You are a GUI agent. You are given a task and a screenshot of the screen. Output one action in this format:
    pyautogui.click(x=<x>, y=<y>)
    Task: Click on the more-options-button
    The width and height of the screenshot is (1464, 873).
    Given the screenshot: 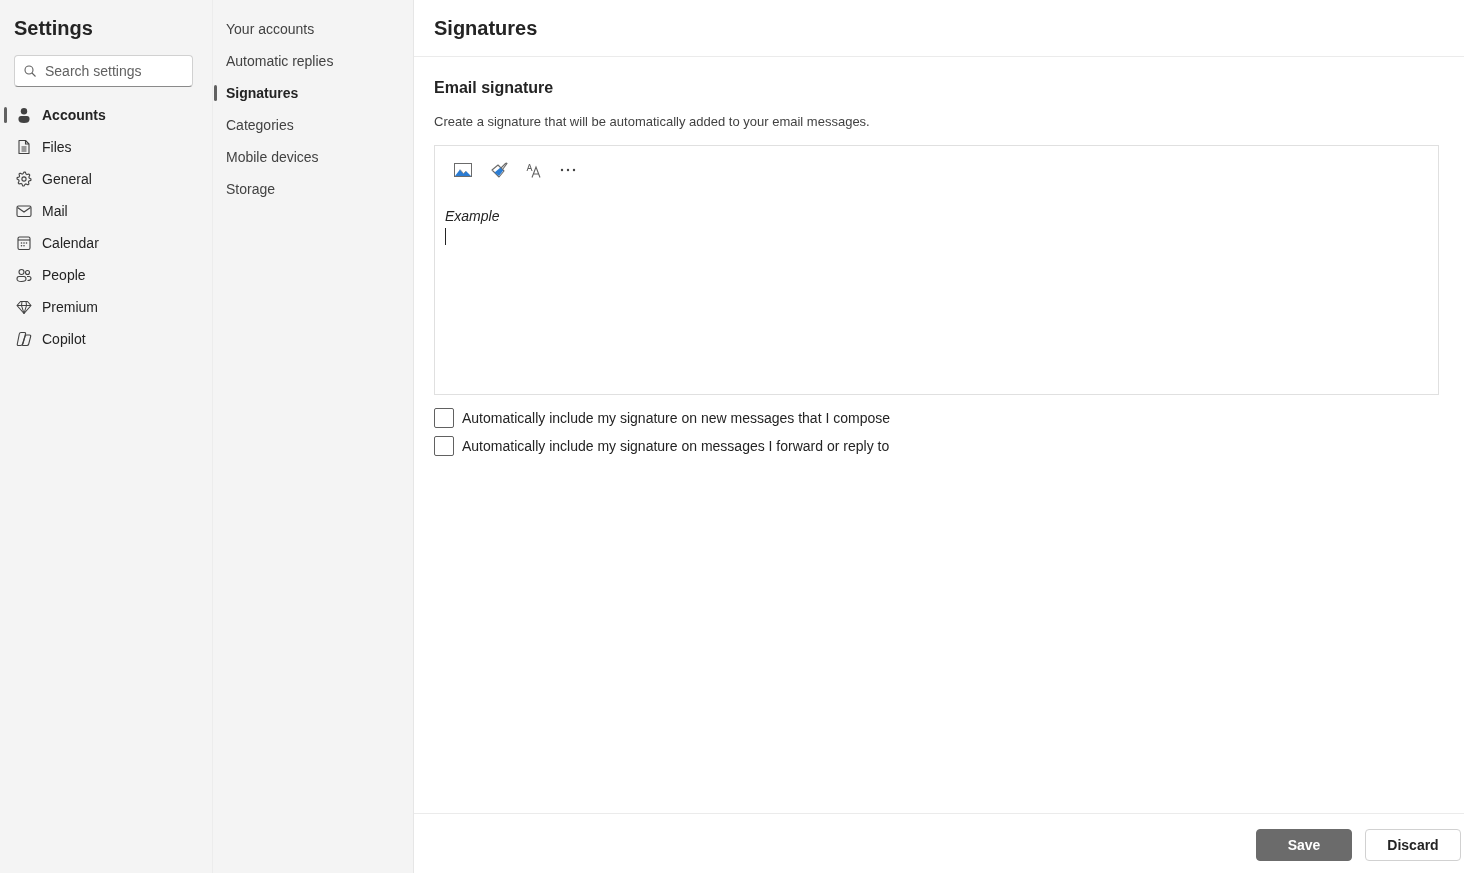 What is the action you would take?
    pyautogui.click(x=568, y=170)
    